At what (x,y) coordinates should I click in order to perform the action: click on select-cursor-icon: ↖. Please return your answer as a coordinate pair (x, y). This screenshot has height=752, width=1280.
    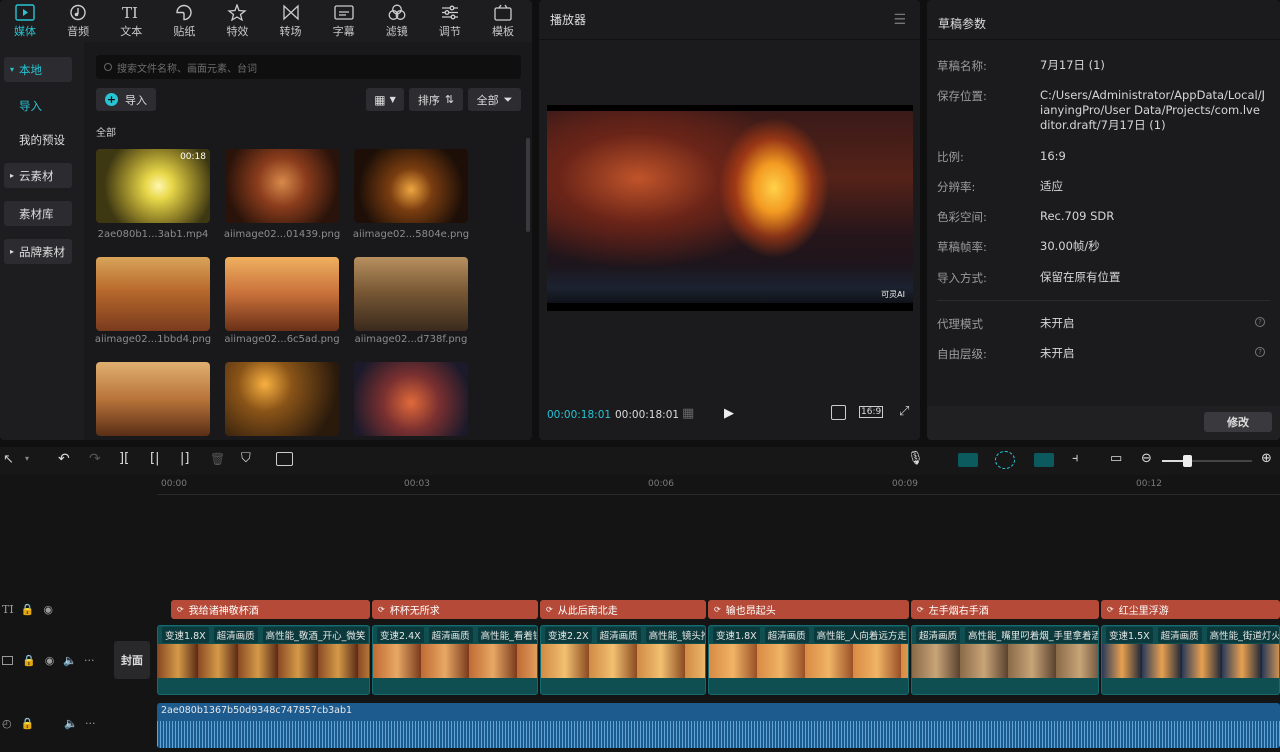
    Looking at the image, I should click on (8, 459).